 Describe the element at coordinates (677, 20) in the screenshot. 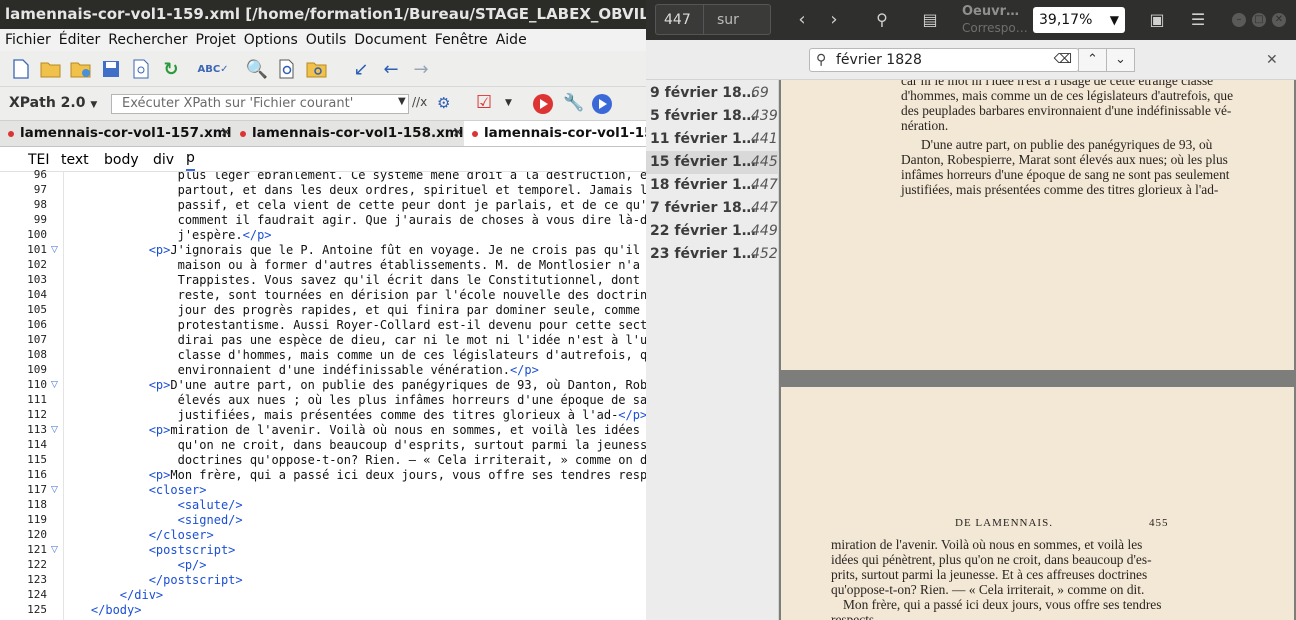

I see `current-page: 447` at that location.